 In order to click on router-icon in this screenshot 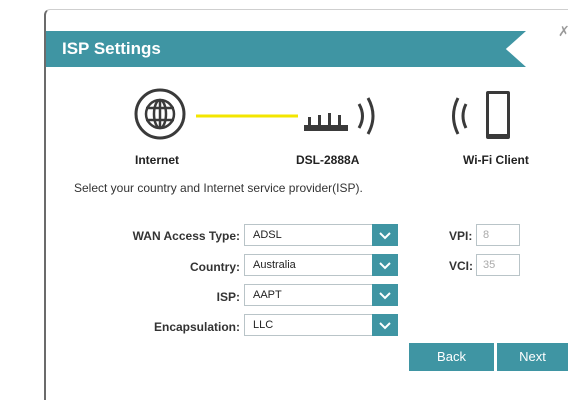, I will do `click(326, 122)`.